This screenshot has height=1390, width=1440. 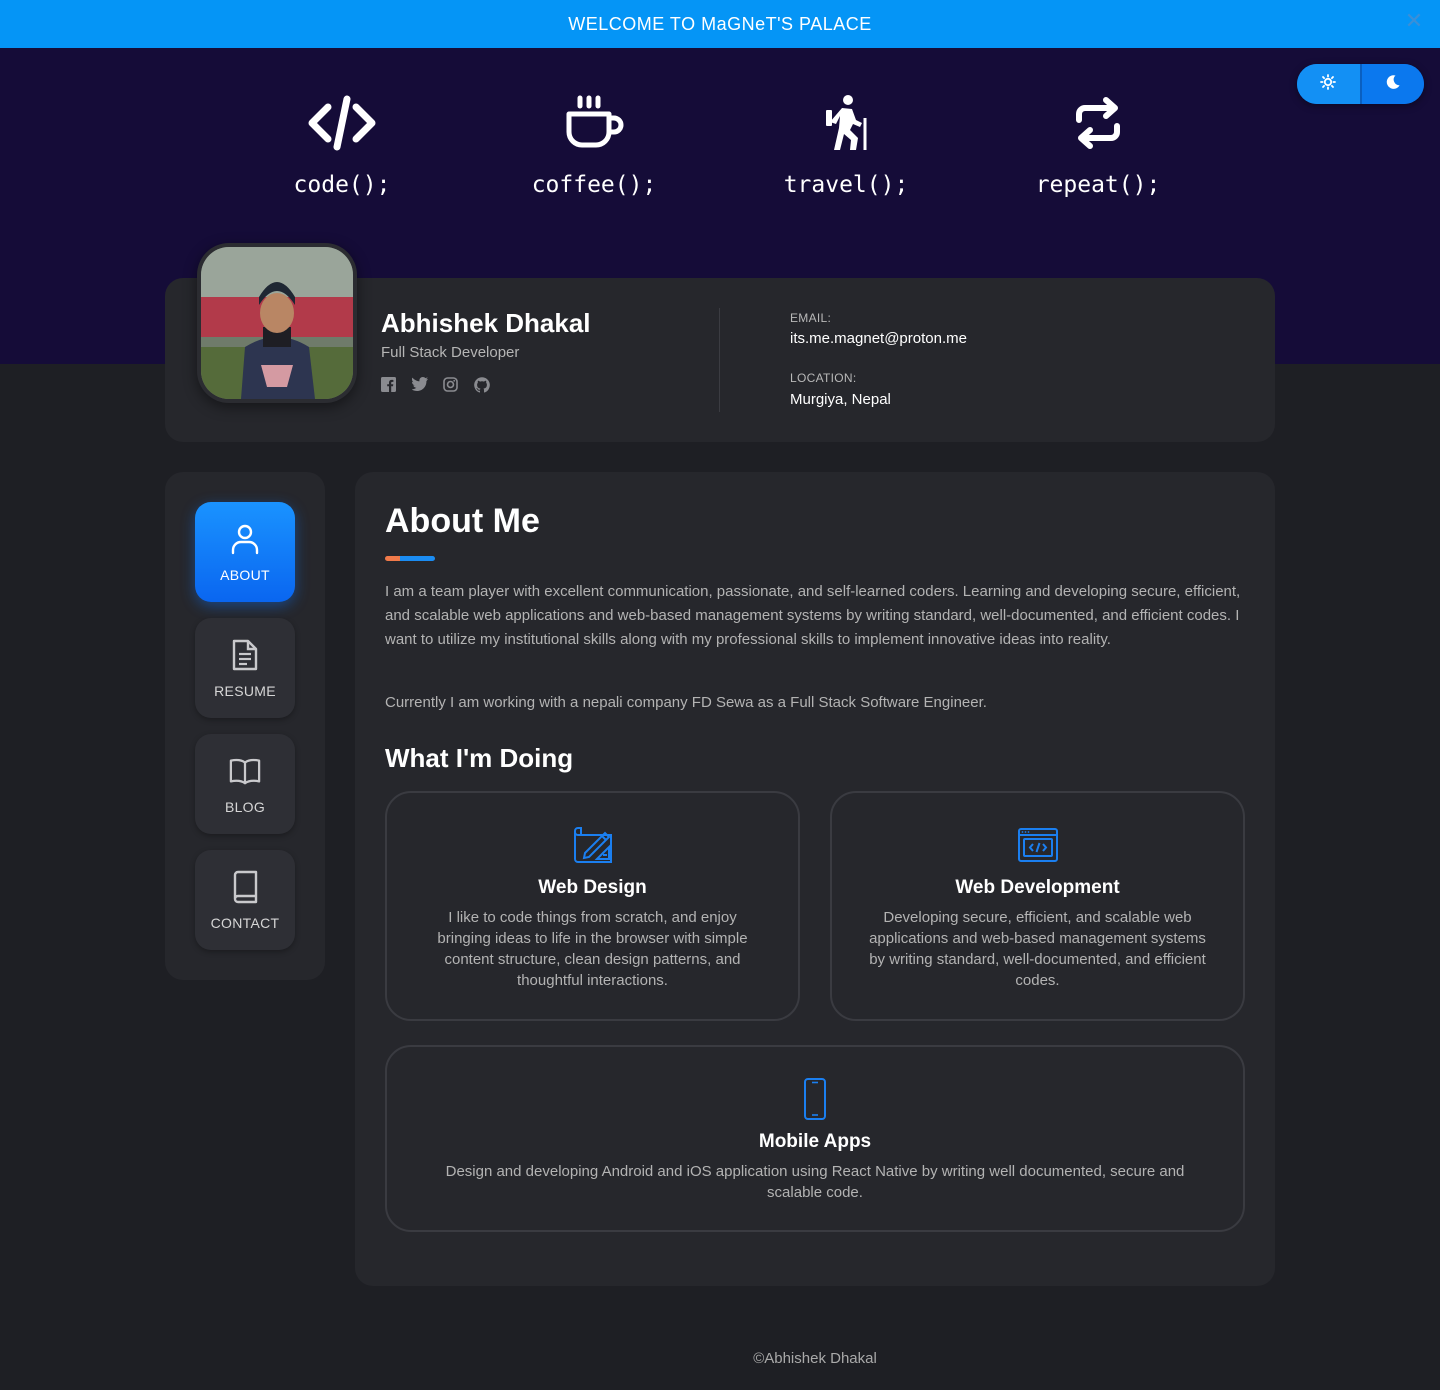 What do you see at coordinates (594, 123) in the screenshot?
I see `coffee-icon` at bounding box center [594, 123].